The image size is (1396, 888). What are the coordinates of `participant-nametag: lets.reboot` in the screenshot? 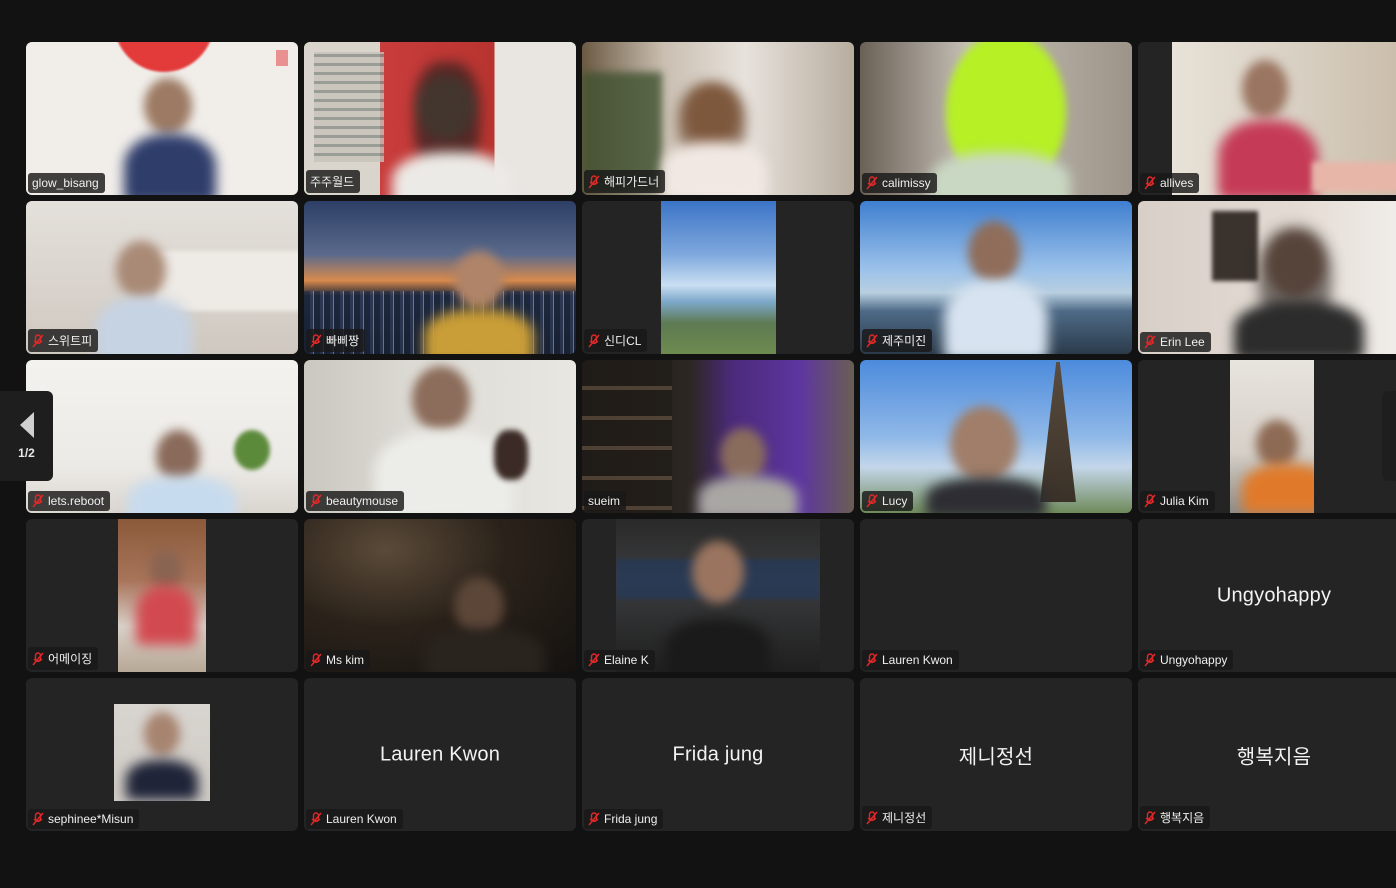 It's located at (69, 501).